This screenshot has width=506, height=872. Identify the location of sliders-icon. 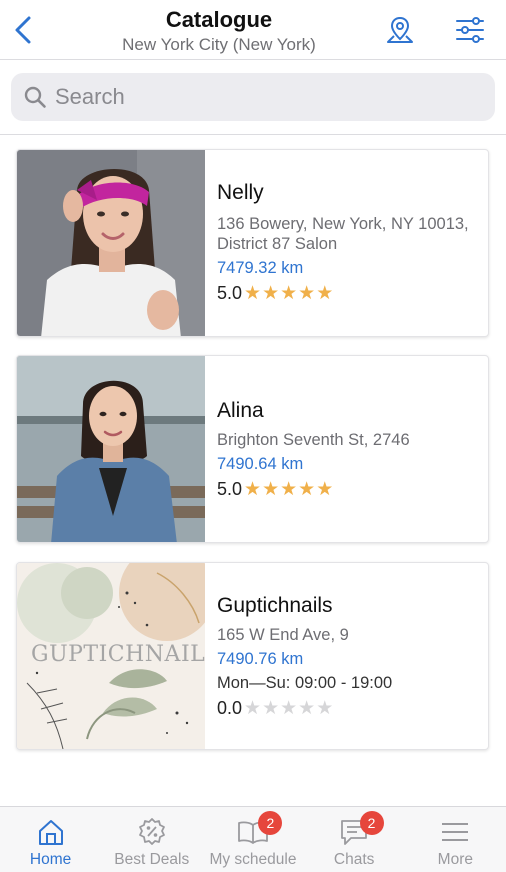
(470, 30).